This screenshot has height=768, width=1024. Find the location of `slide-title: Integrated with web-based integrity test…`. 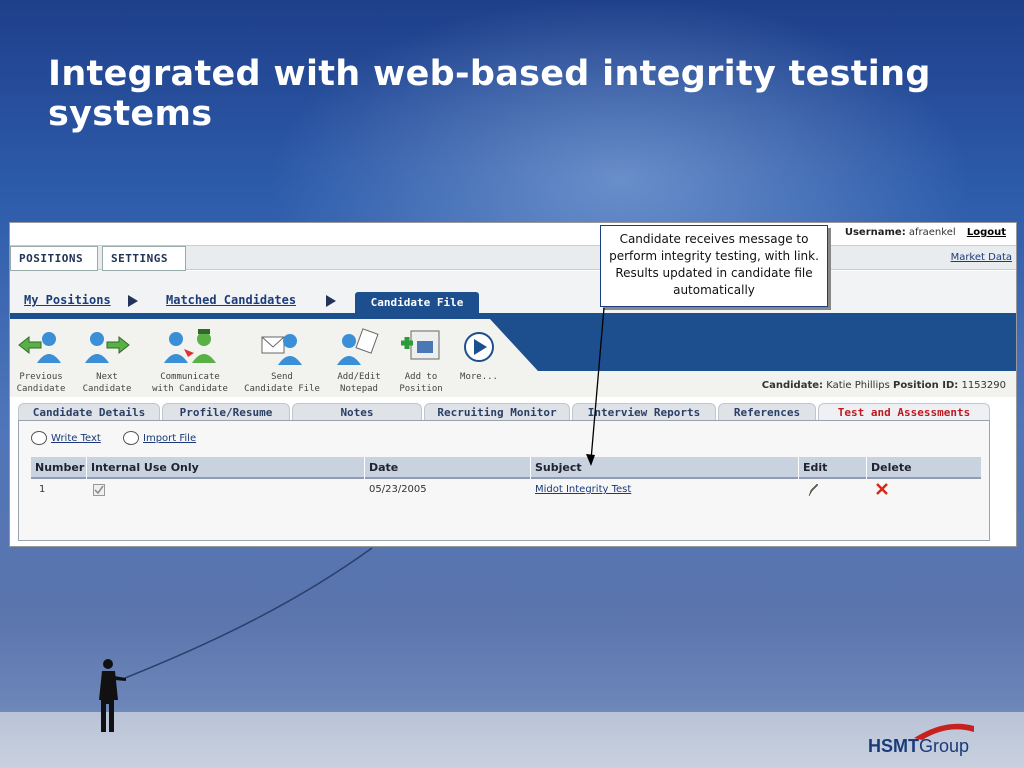

slide-title: Integrated with web-based integrity test… is located at coordinates (489, 94).